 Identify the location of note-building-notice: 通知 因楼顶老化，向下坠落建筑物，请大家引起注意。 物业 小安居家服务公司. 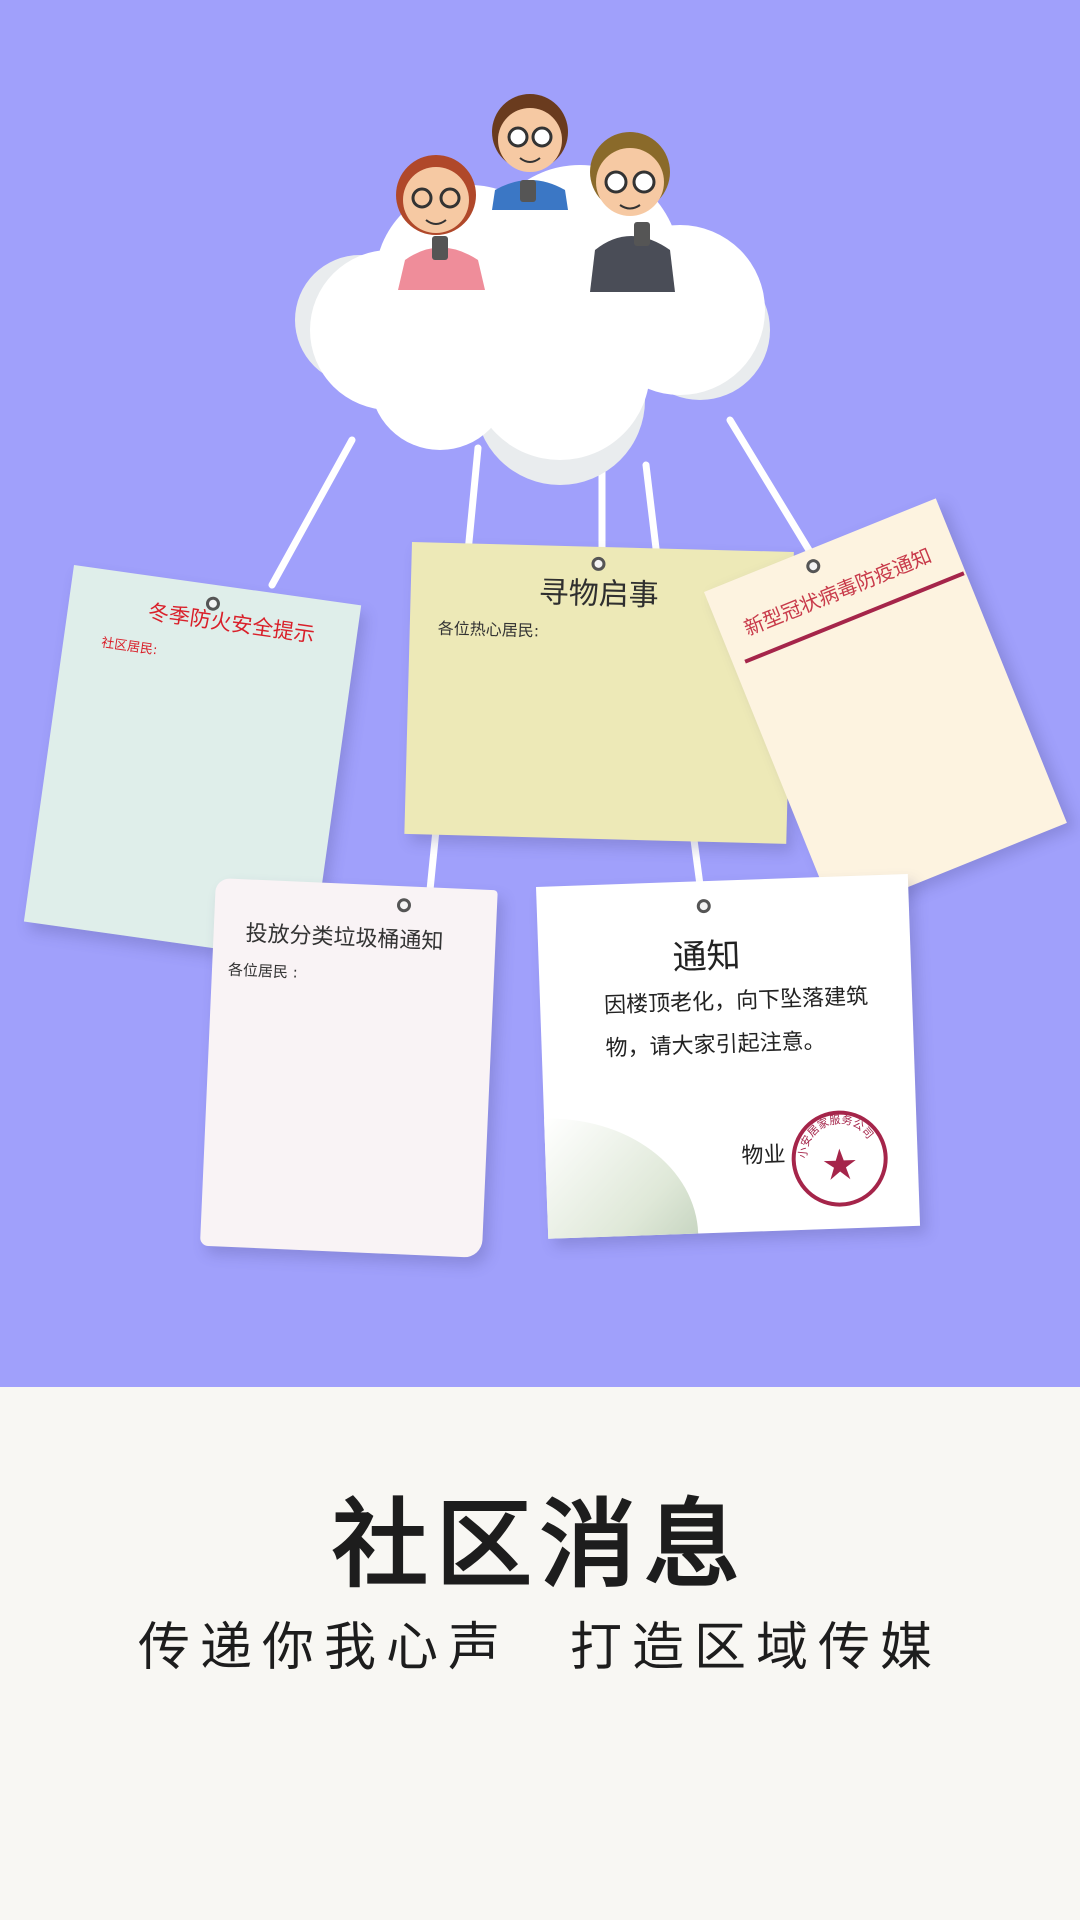
(728, 1056).